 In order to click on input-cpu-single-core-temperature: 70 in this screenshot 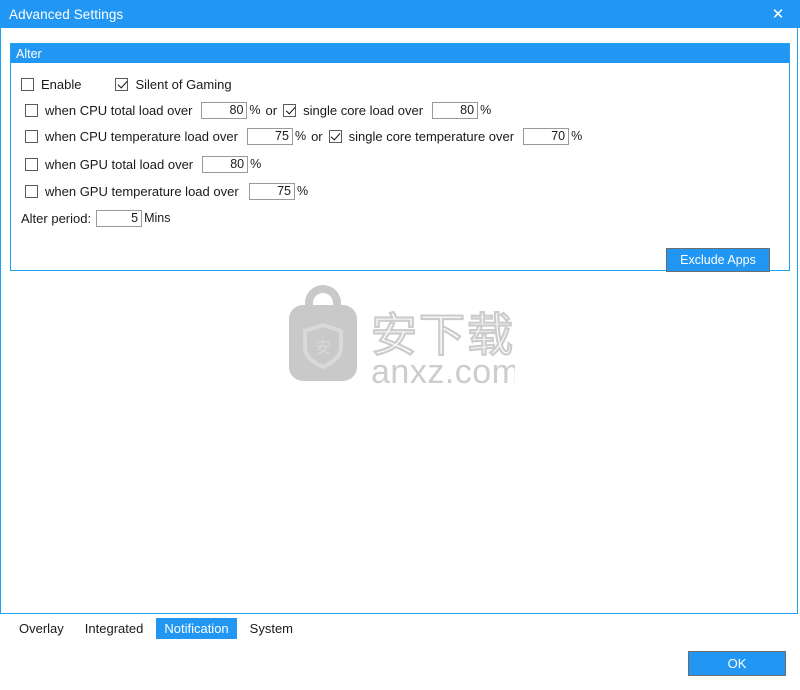, I will do `click(546, 136)`.